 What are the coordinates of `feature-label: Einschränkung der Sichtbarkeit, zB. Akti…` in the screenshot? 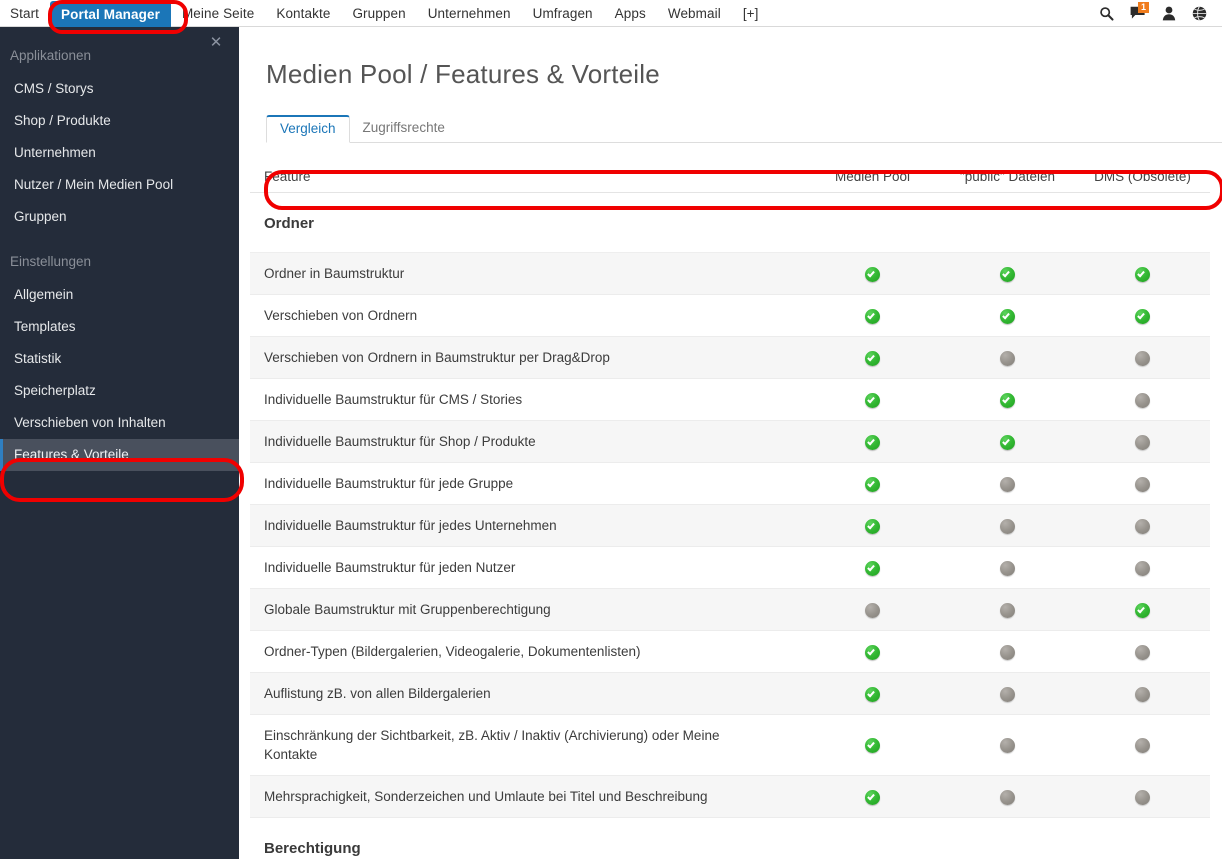 It's located at (527, 745).